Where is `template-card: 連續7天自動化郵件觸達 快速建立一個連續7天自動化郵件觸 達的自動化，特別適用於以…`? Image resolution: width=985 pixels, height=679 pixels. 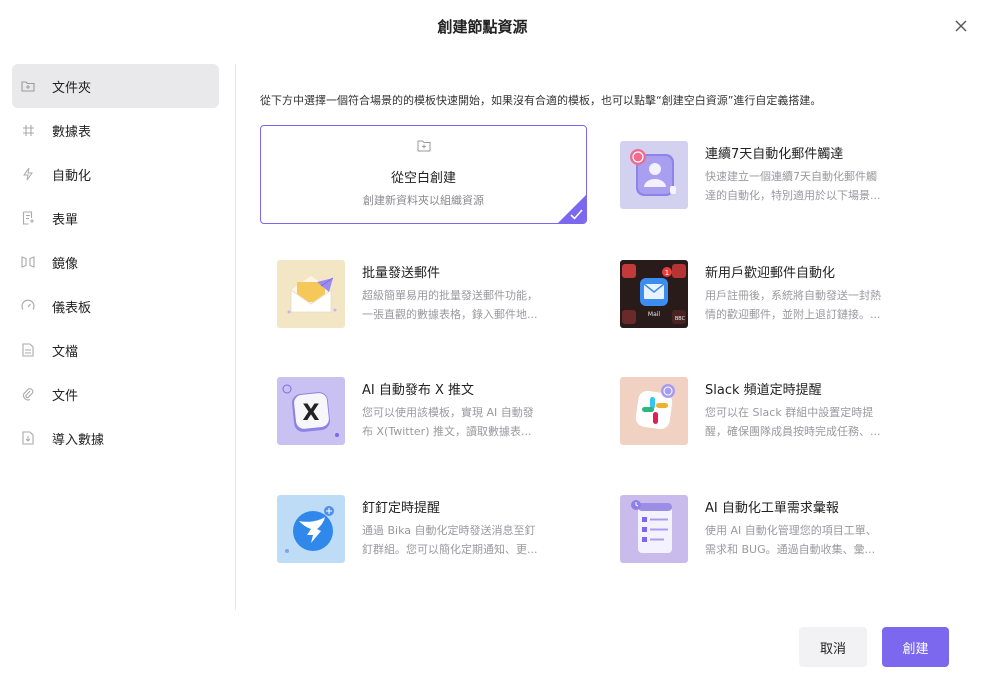 template-card: 連續7天自動化郵件觸達 快速建立一個連續7天自動化郵件觸 達的自動化，特別適用於以… is located at coordinates (770, 176).